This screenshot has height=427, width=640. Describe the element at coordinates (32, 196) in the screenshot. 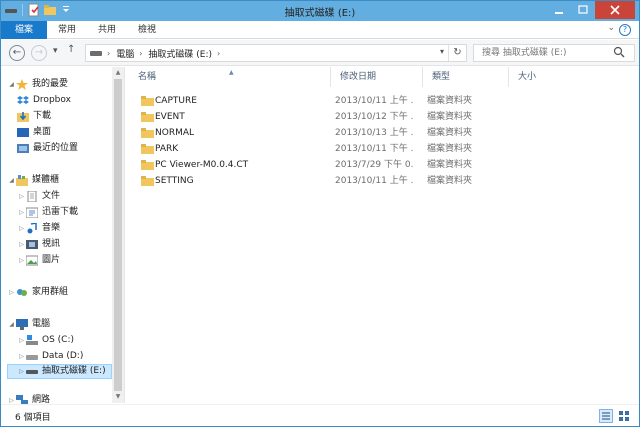

I see `documents-icon` at that location.